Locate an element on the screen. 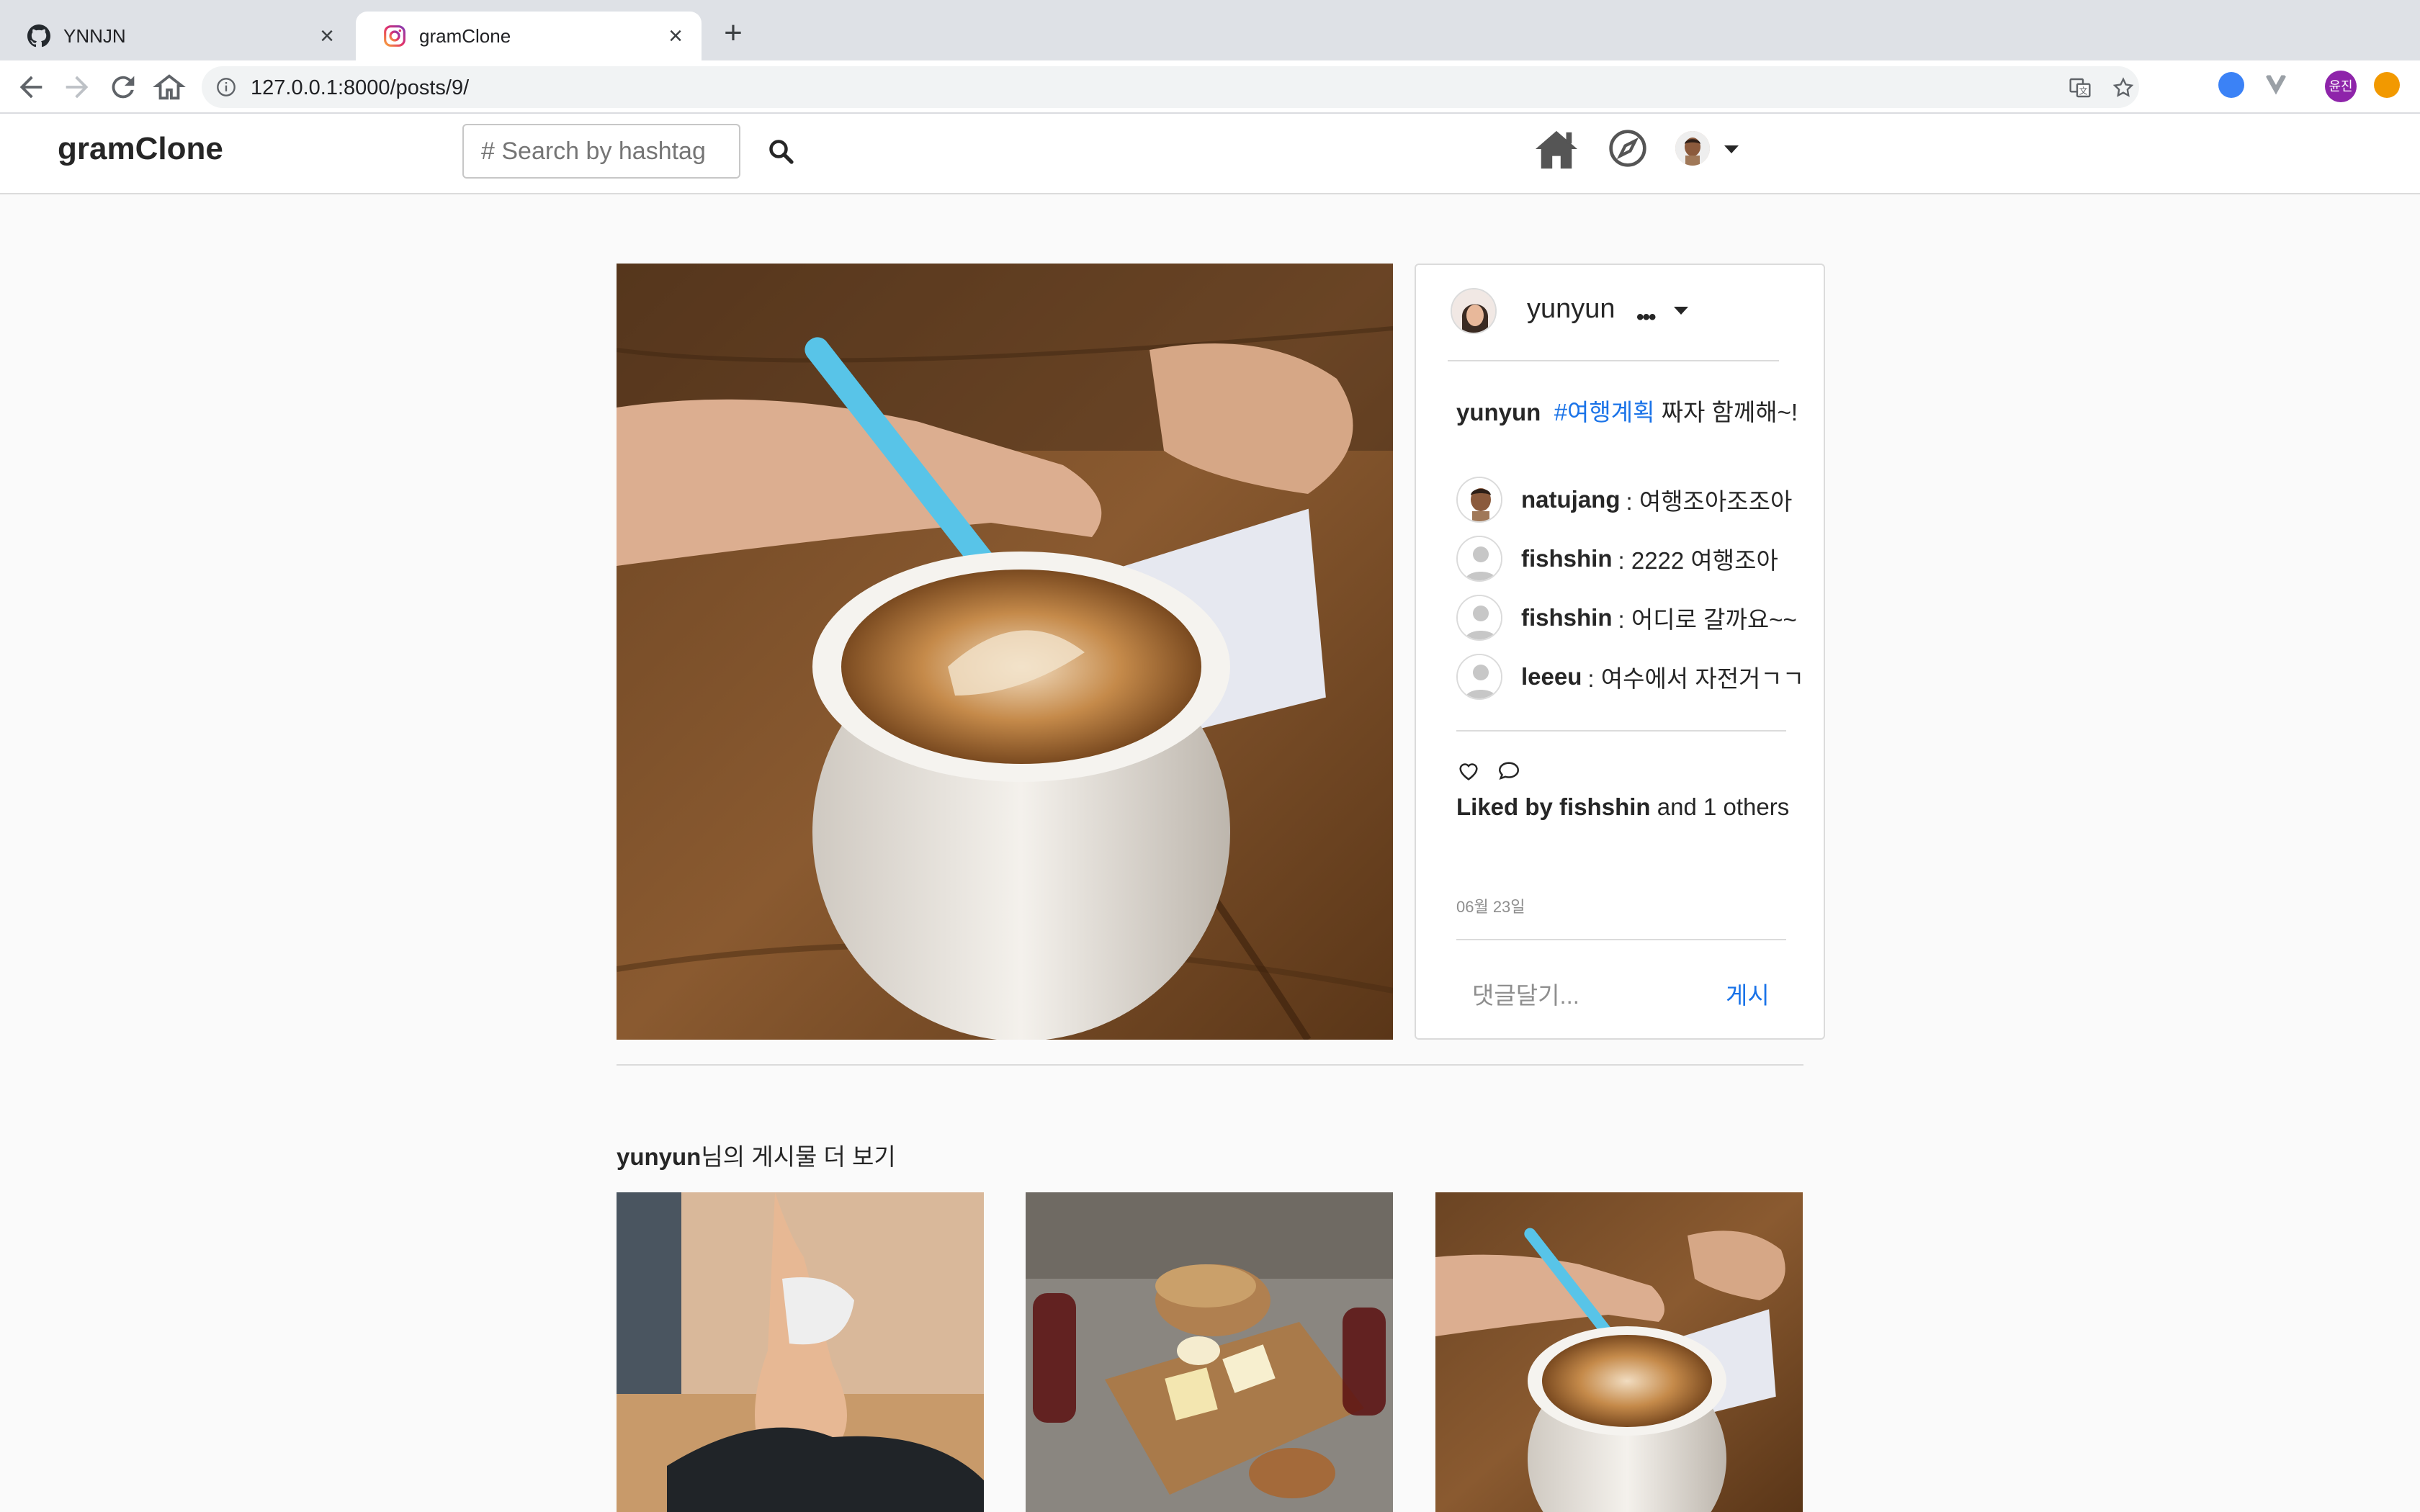 This screenshot has width=2420, height=1512. browser-tab-github: YNNJN × is located at coordinates (176, 36).